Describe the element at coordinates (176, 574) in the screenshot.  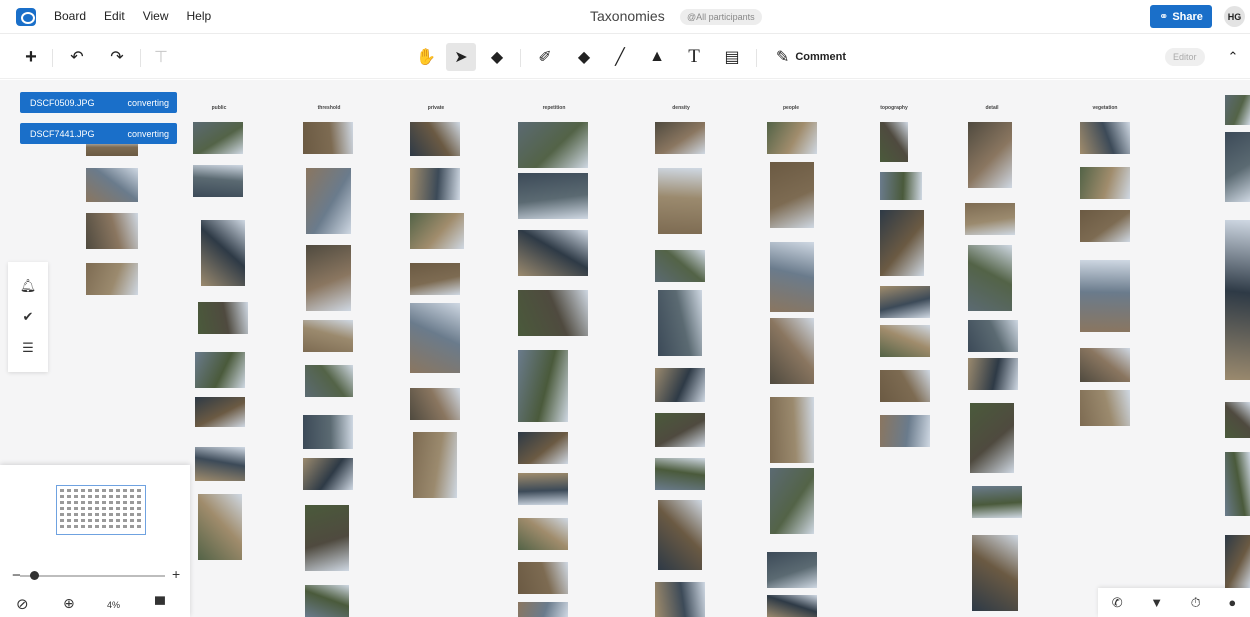
I see `zoom-in-button: +` at that location.